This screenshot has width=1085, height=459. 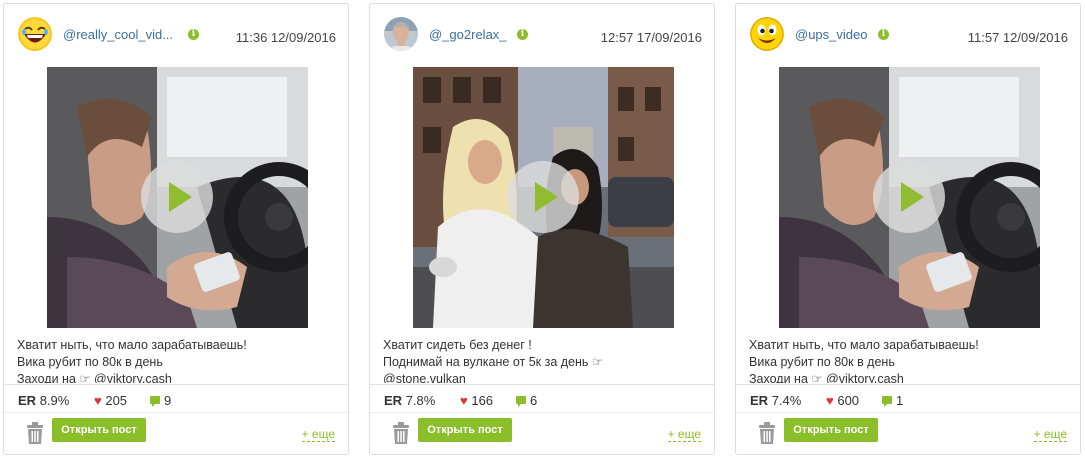 I want to click on comments-count: 9, so click(x=168, y=400).